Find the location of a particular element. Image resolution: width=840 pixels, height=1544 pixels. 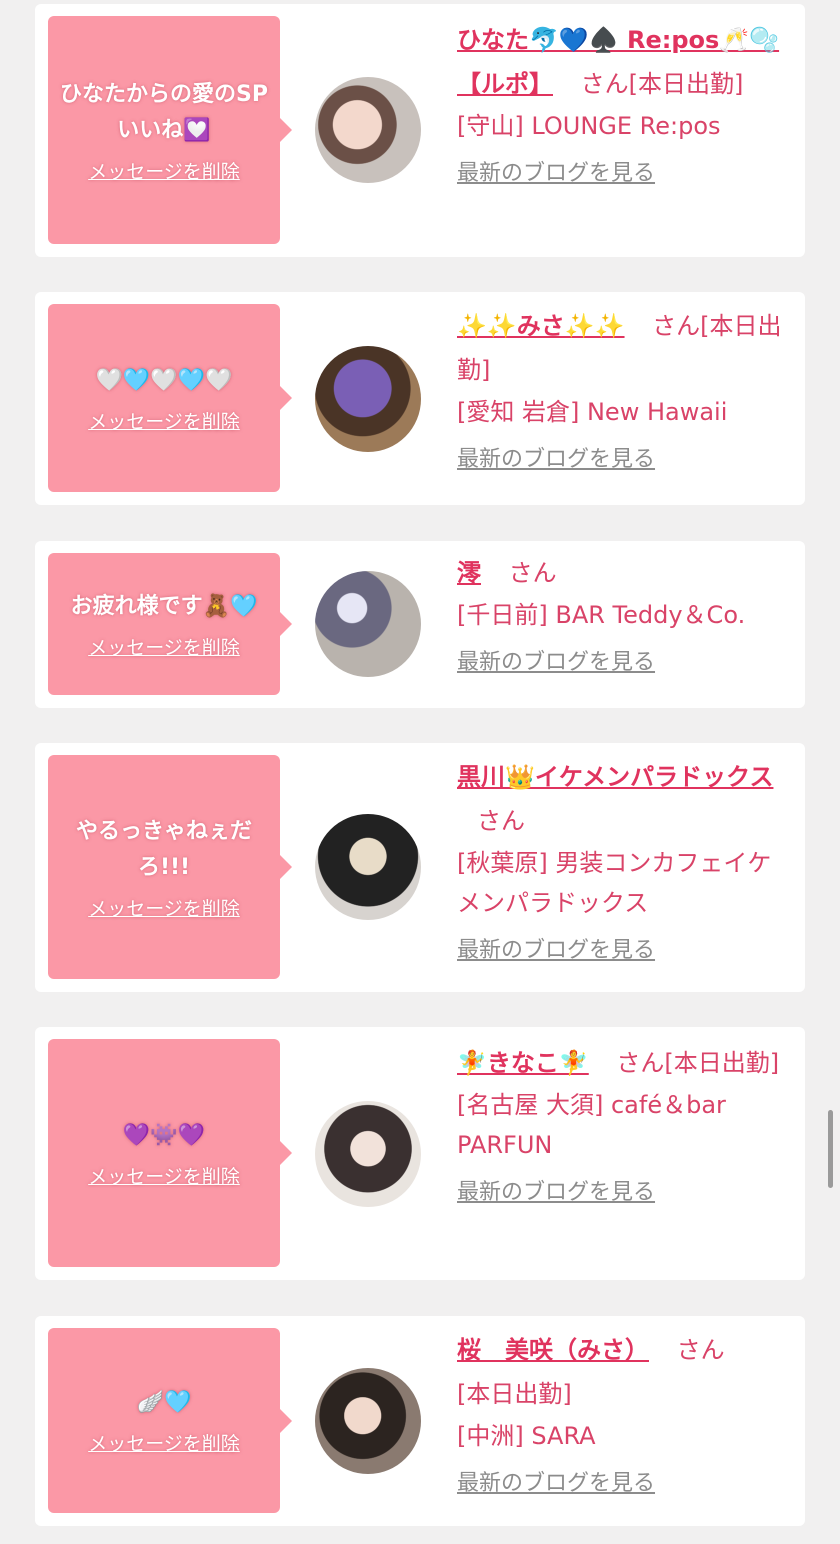

message-text: お疲れ様です🧸🩵 is located at coordinates (164, 606).